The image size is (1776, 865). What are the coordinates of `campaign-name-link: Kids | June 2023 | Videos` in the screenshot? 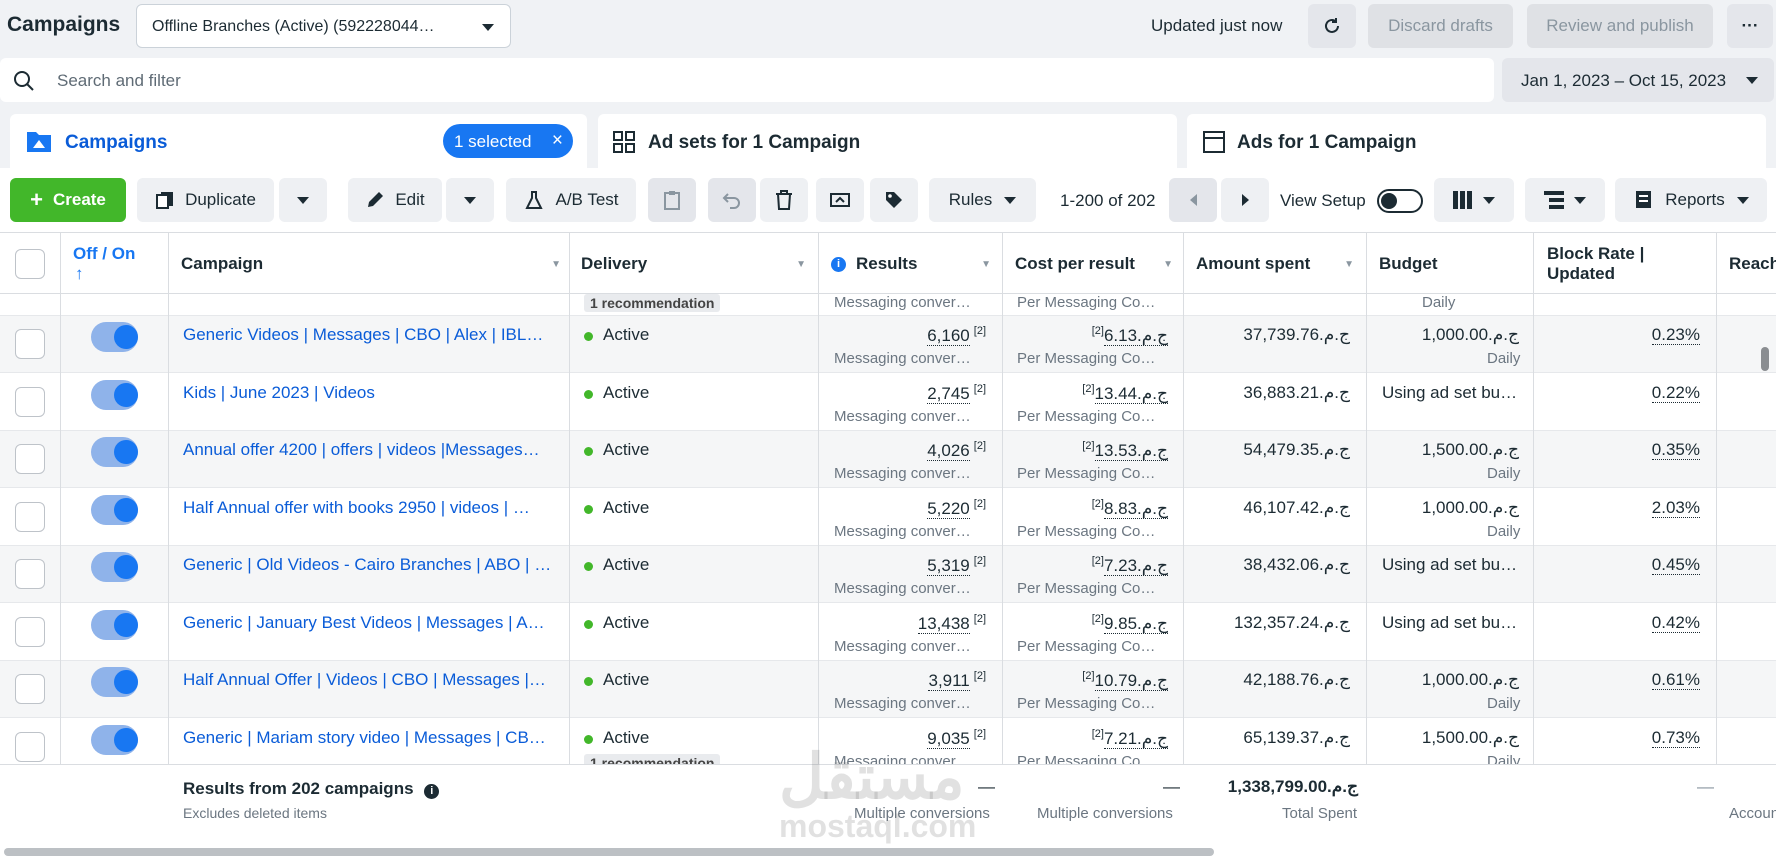 It's located at (279, 393).